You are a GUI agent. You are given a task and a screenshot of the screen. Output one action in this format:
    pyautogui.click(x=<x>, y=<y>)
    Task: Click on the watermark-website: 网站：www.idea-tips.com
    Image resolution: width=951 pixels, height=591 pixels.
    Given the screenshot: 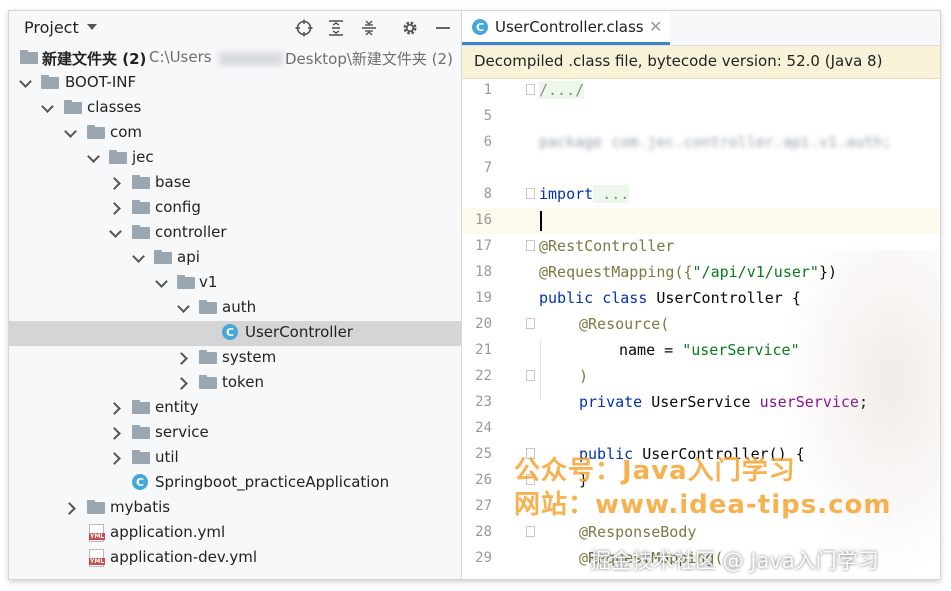 What is the action you would take?
    pyautogui.click(x=703, y=505)
    